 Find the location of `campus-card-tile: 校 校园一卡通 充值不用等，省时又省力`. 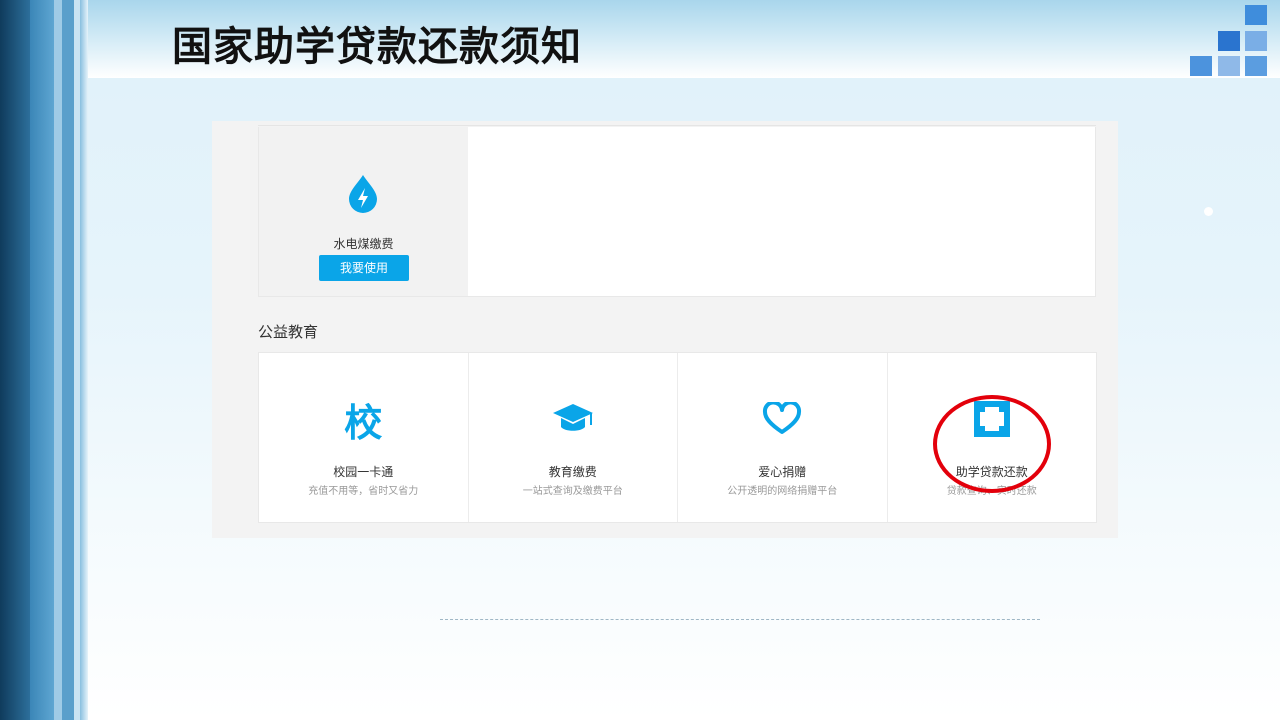

campus-card-tile: 校 校园一卡通 充值不用等，省时又省力 is located at coordinates (364, 437).